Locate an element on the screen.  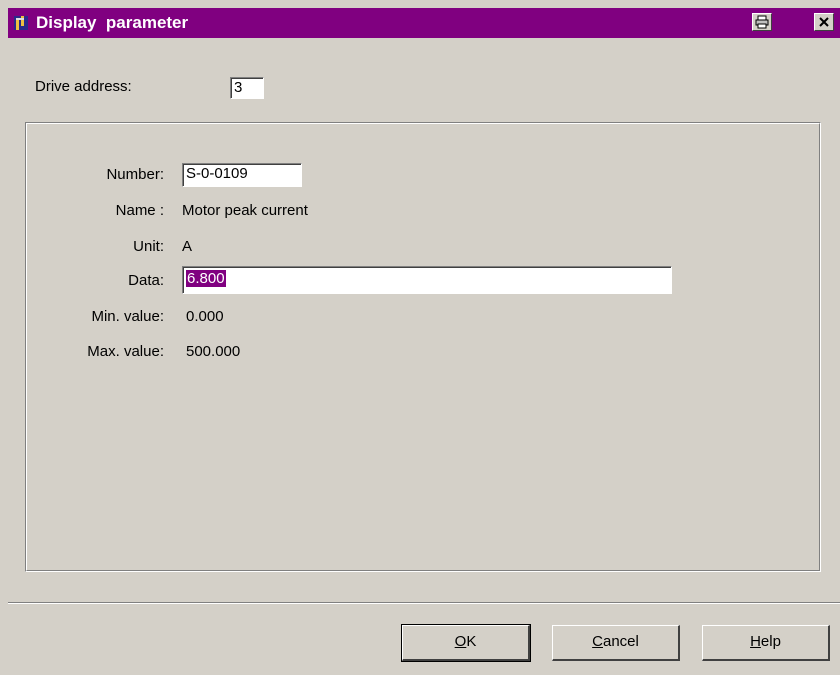
help-label-rest: elp is located at coordinates (770, 641).